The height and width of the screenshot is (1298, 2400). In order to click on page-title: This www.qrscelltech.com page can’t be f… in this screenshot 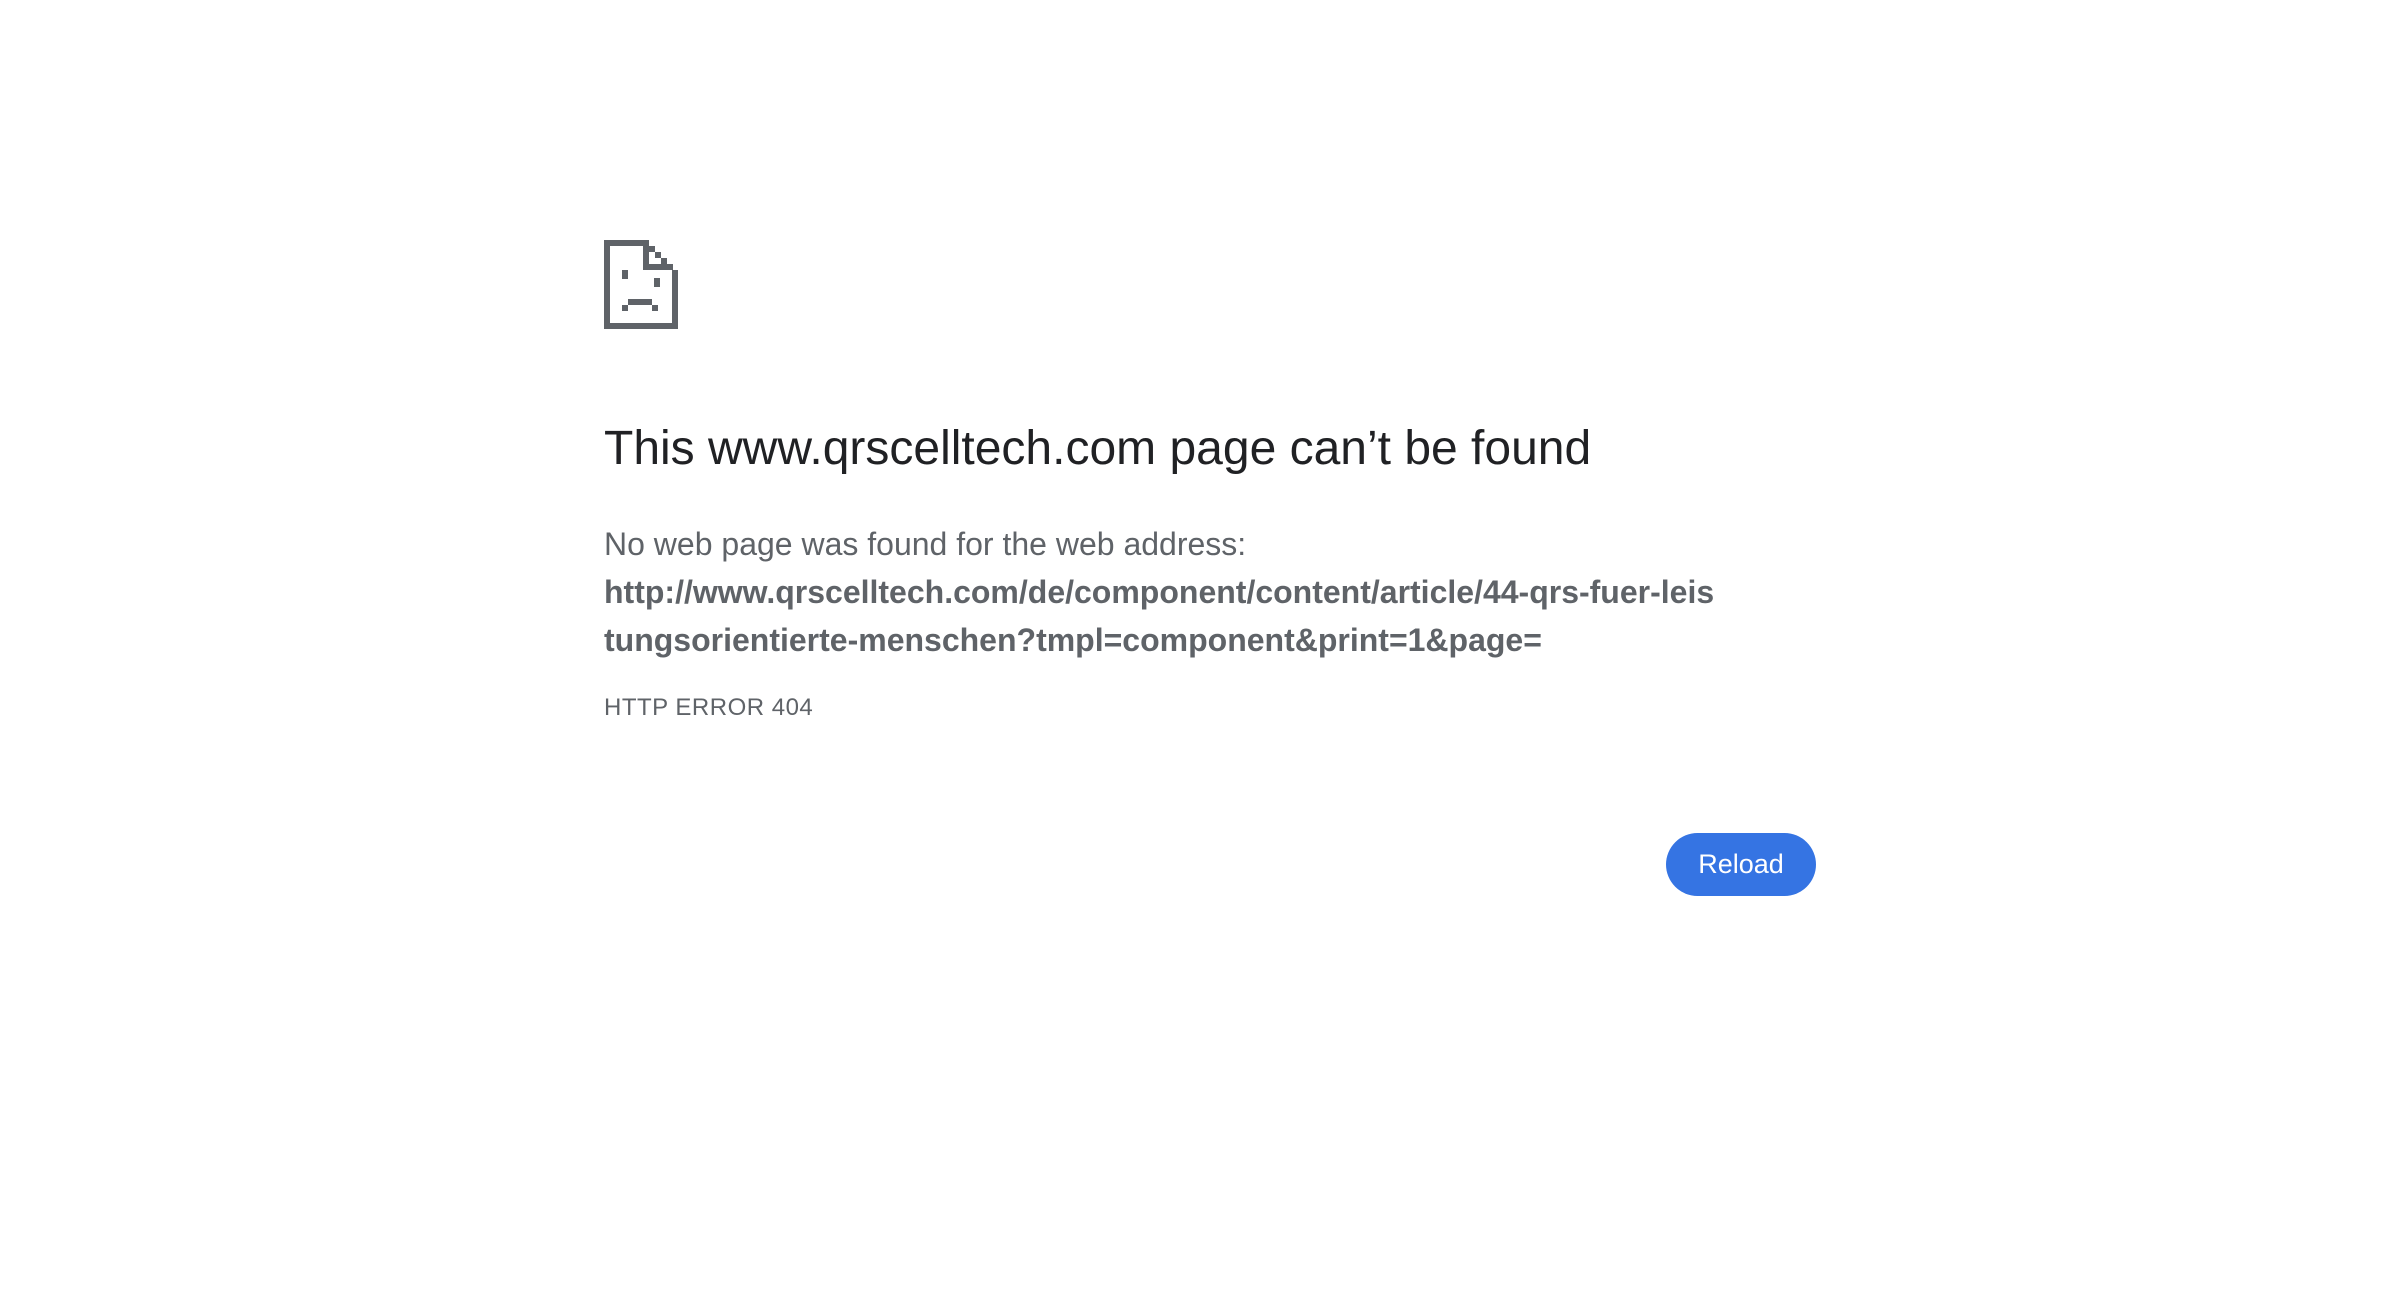, I will do `click(1098, 448)`.